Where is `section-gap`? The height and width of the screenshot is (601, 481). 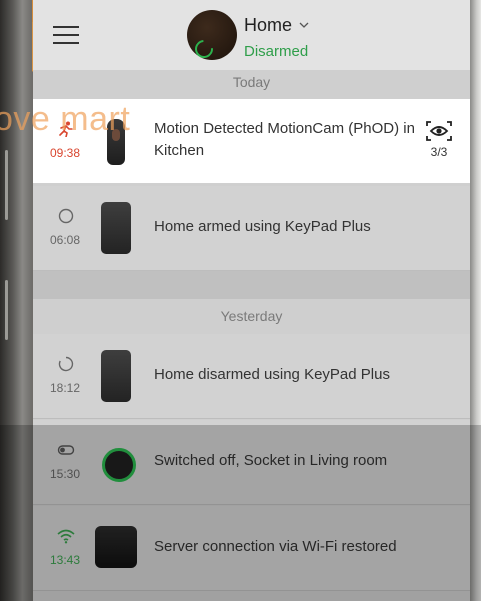
section-gap is located at coordinates (251, 285).